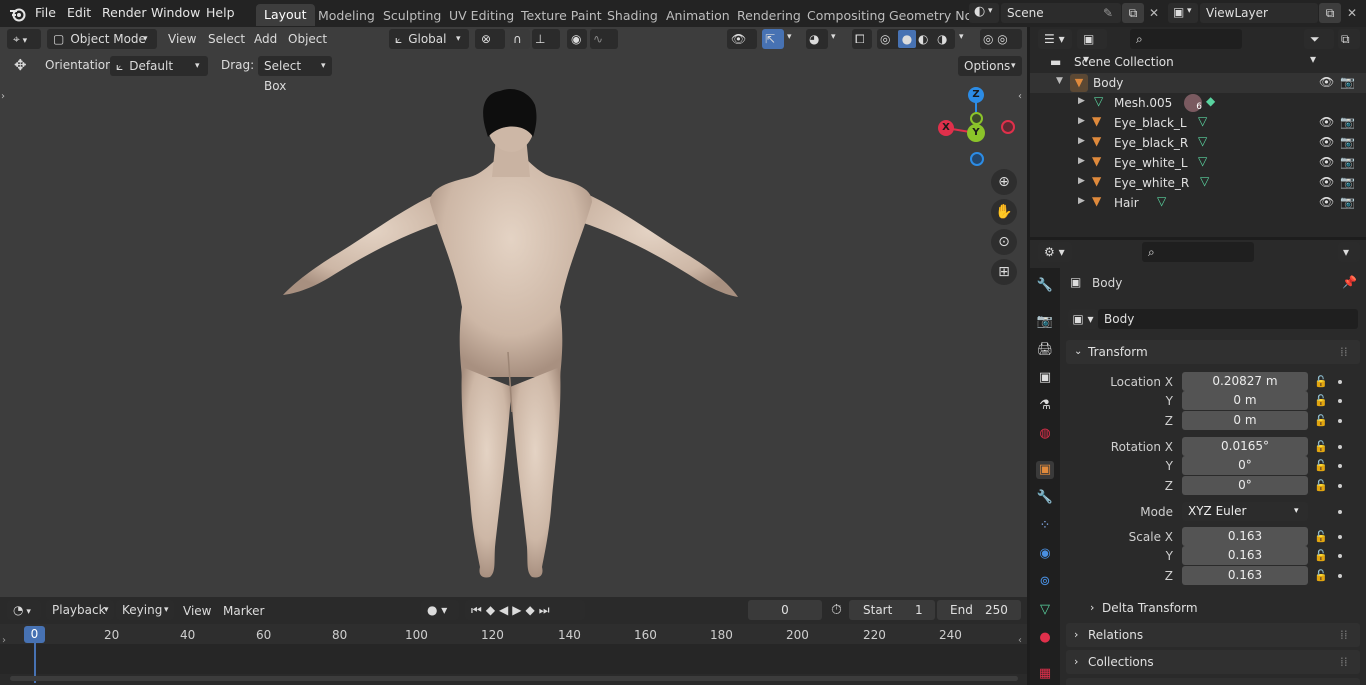  Describe the element at coordinates (1092, 47) in the screenshot. I see `display-mode-button: ▣ ▾` at that location.